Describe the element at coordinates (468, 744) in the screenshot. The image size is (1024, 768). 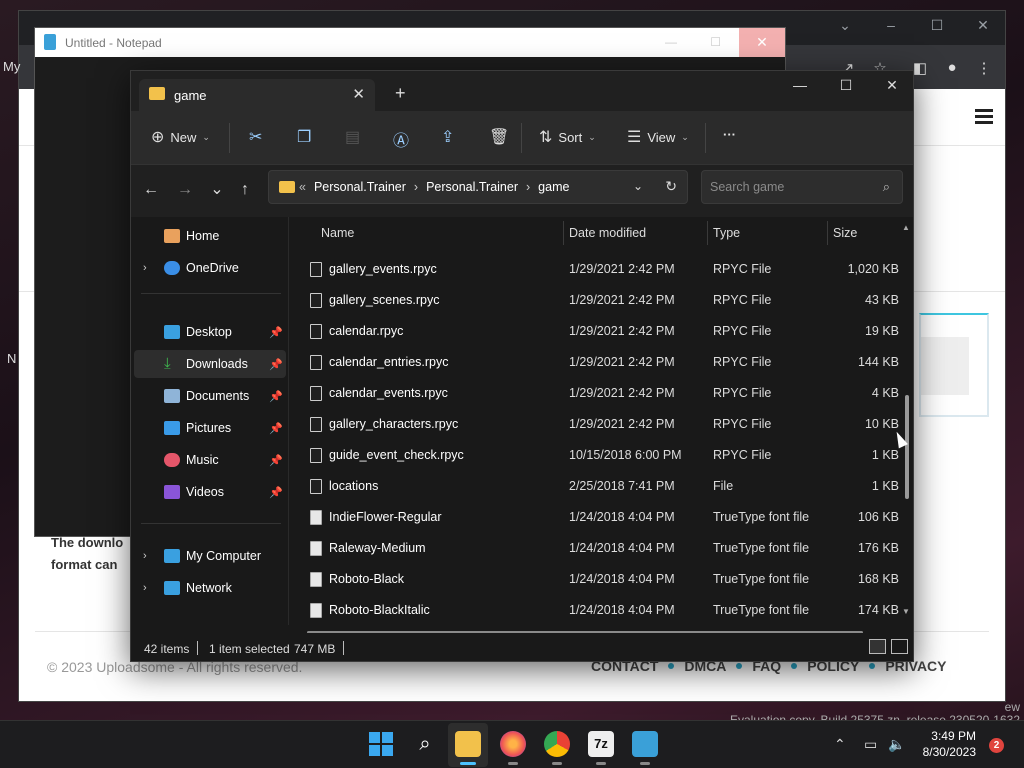
I see `file-explorer-icon` at that location.